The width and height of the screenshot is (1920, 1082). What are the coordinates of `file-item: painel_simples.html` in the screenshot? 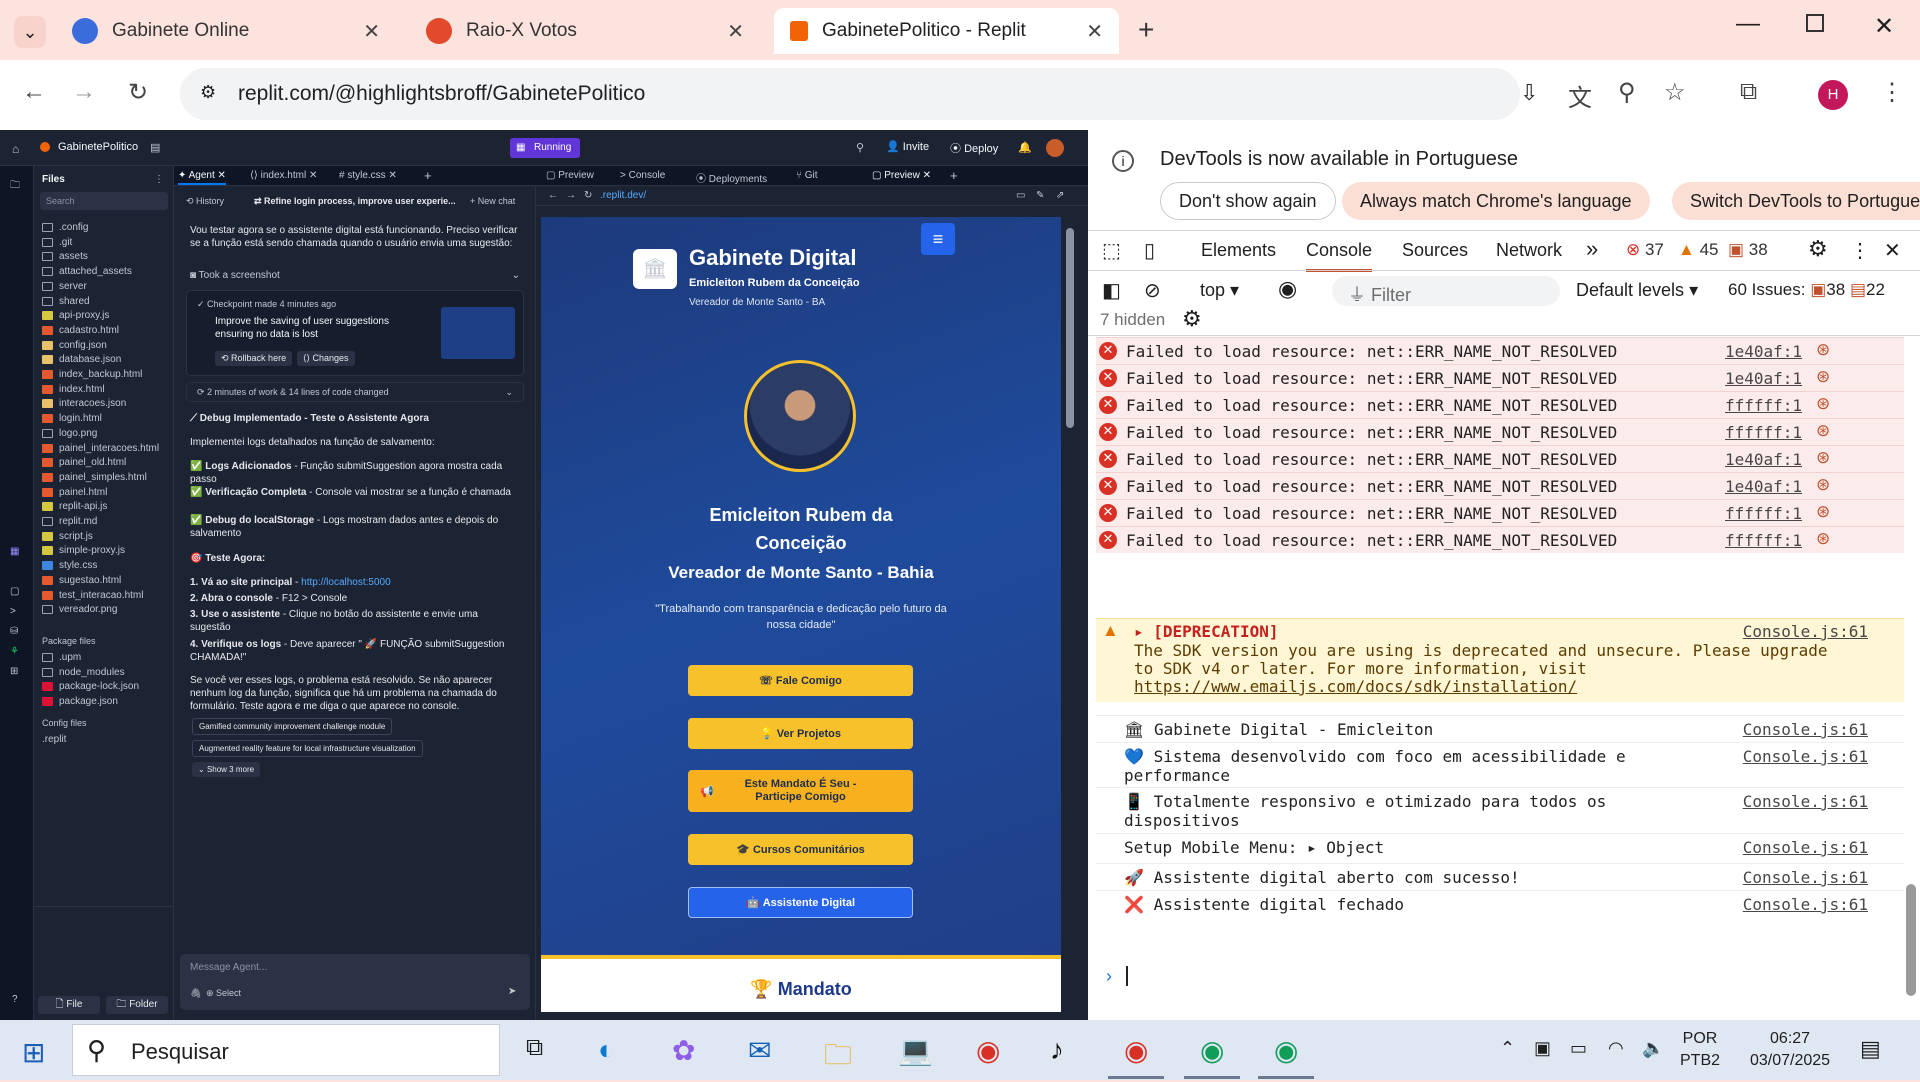 It's located at (94, 477).